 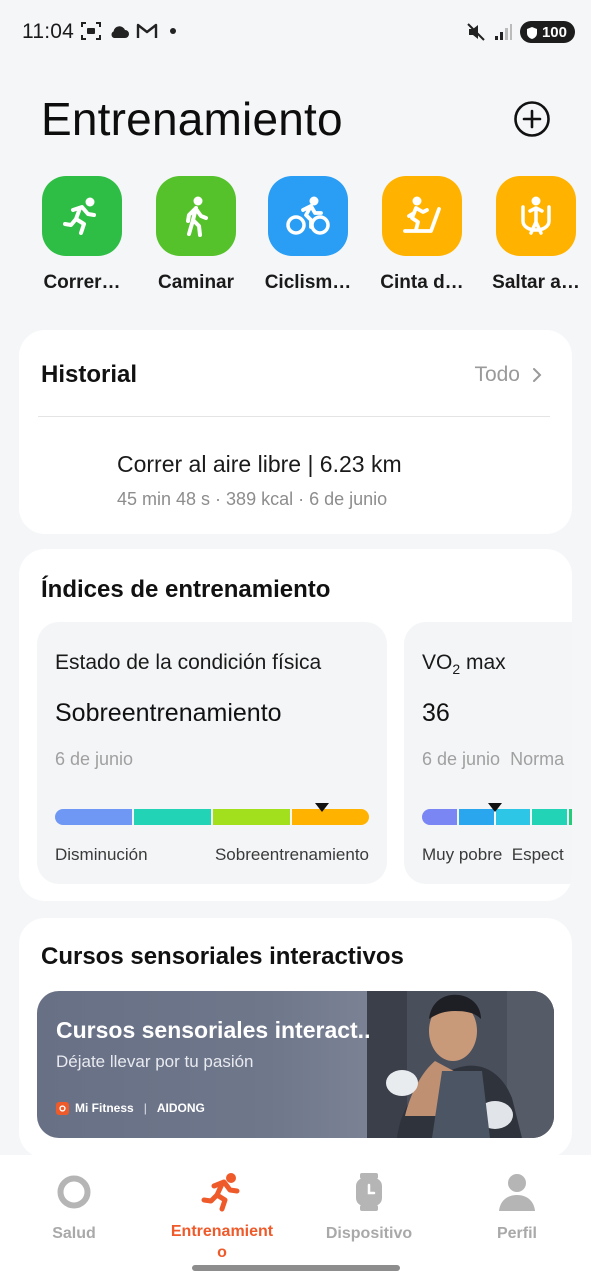 What do you see at coordinates (294, 416) in the screenshot?
I see `divider` at bounding box center [294, 416].